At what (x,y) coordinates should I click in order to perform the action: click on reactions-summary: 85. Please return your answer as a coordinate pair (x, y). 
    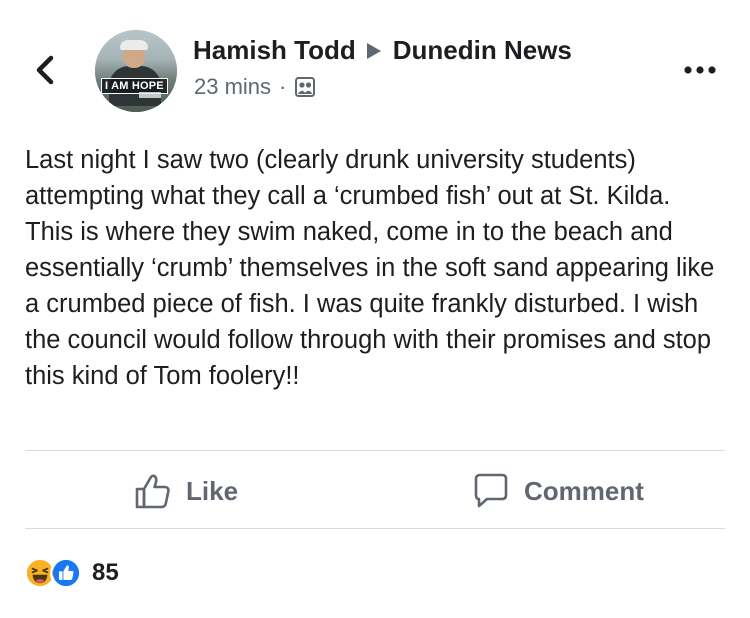
    Looking at the image, I should click on (71, 573).